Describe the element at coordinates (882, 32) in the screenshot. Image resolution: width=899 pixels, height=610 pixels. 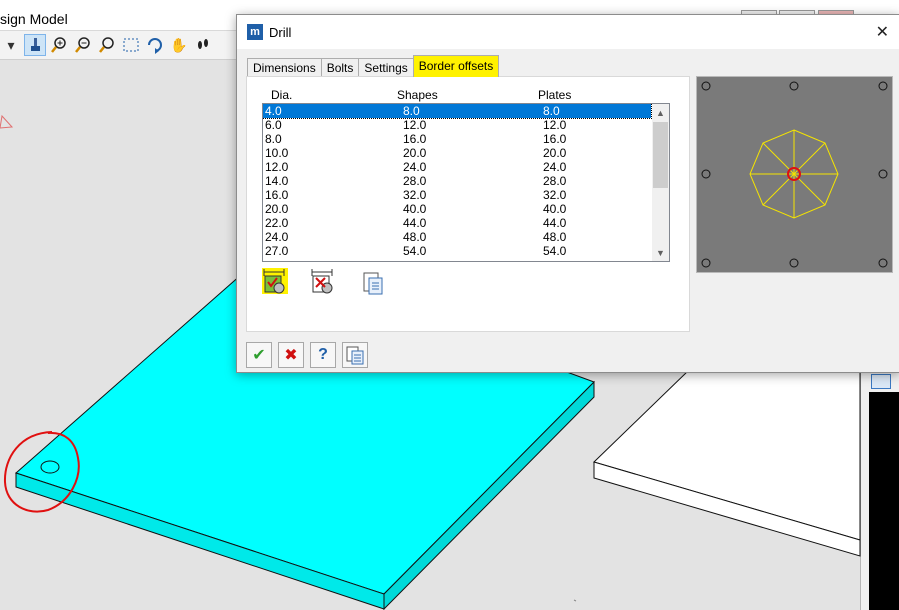
I see `close-icon: ✕` at that location.